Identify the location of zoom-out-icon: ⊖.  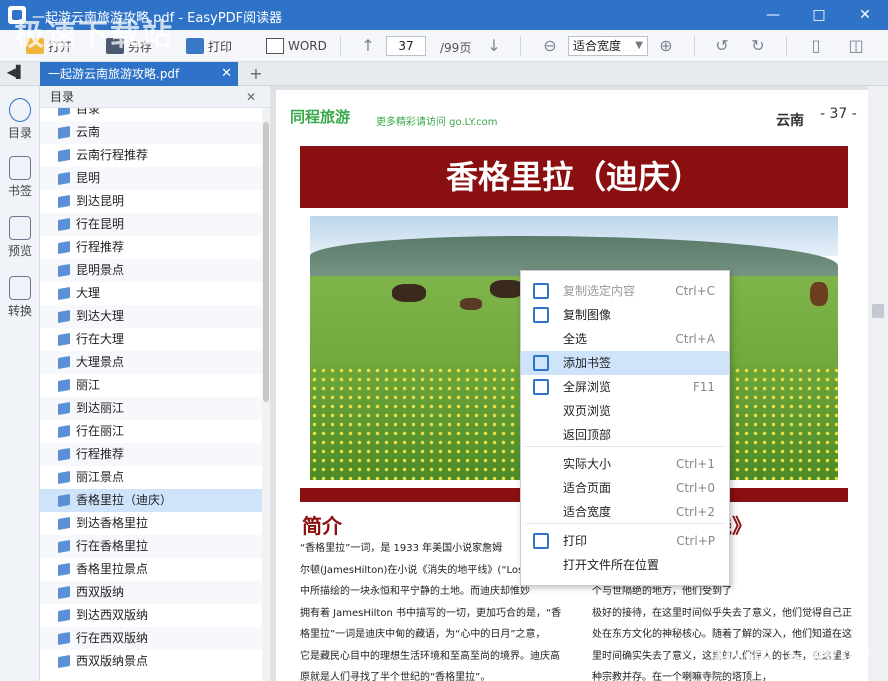
(550, 46).